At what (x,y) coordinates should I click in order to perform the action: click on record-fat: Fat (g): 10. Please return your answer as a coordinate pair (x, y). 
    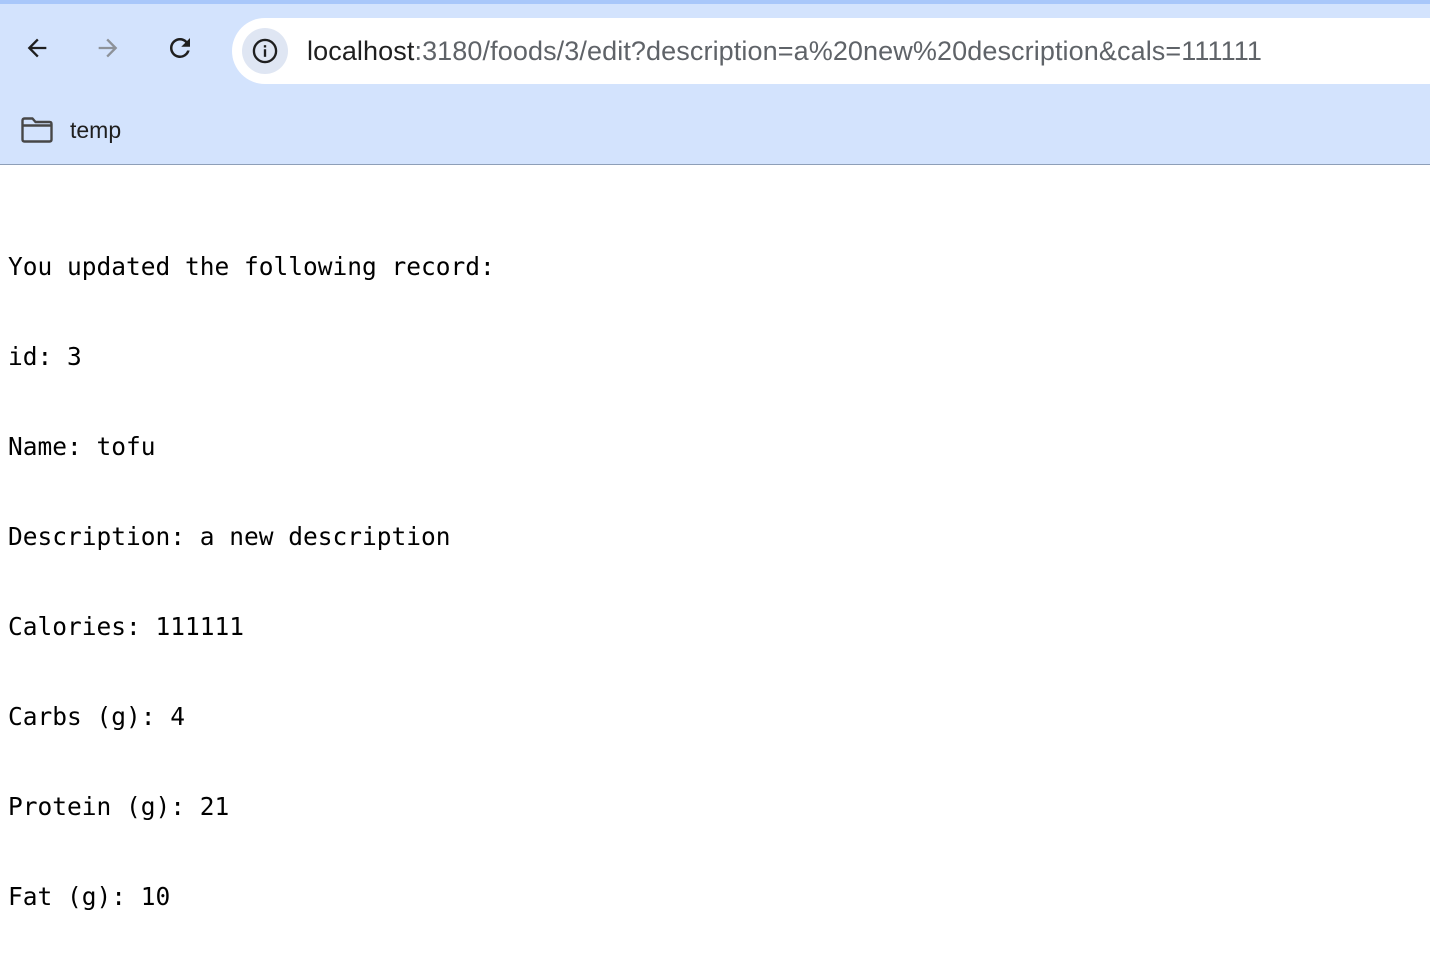
    Looking at the image, I should click on (89, 896).